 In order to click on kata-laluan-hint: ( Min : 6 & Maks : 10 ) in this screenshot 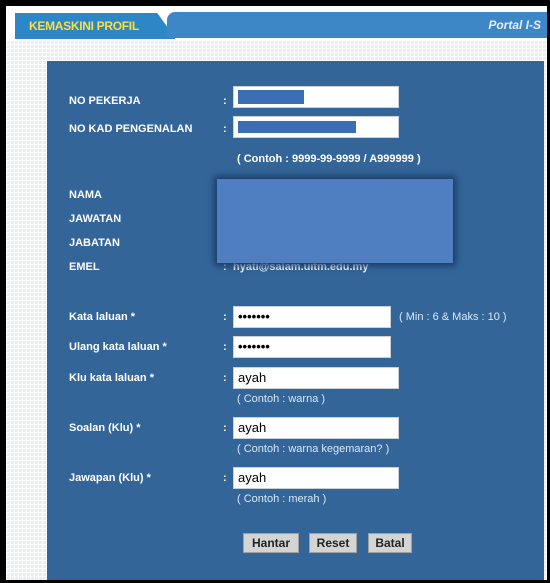, I will do `click(453, 317)`.